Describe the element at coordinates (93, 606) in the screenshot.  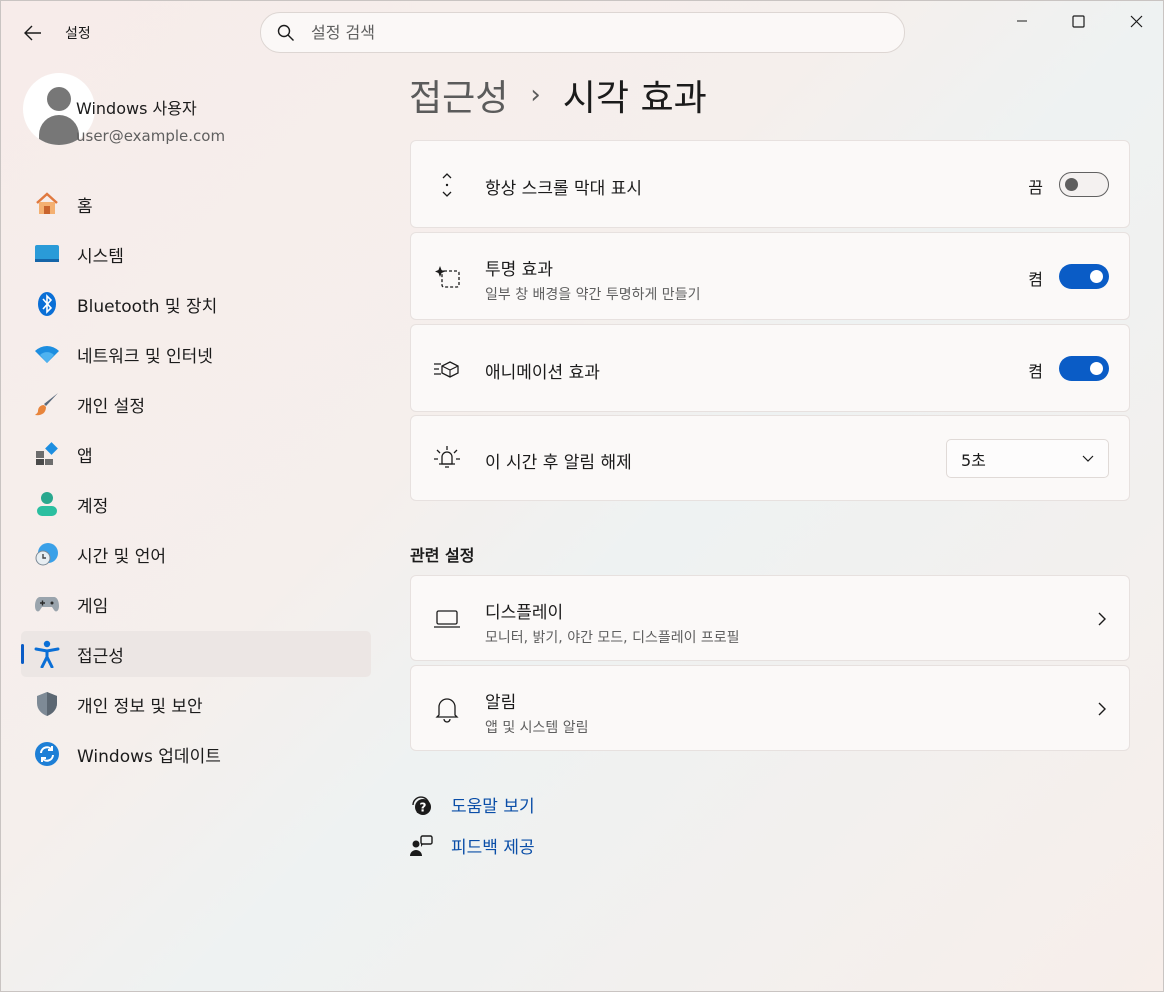
I see `sidebar-item-label: 게임` at that location.